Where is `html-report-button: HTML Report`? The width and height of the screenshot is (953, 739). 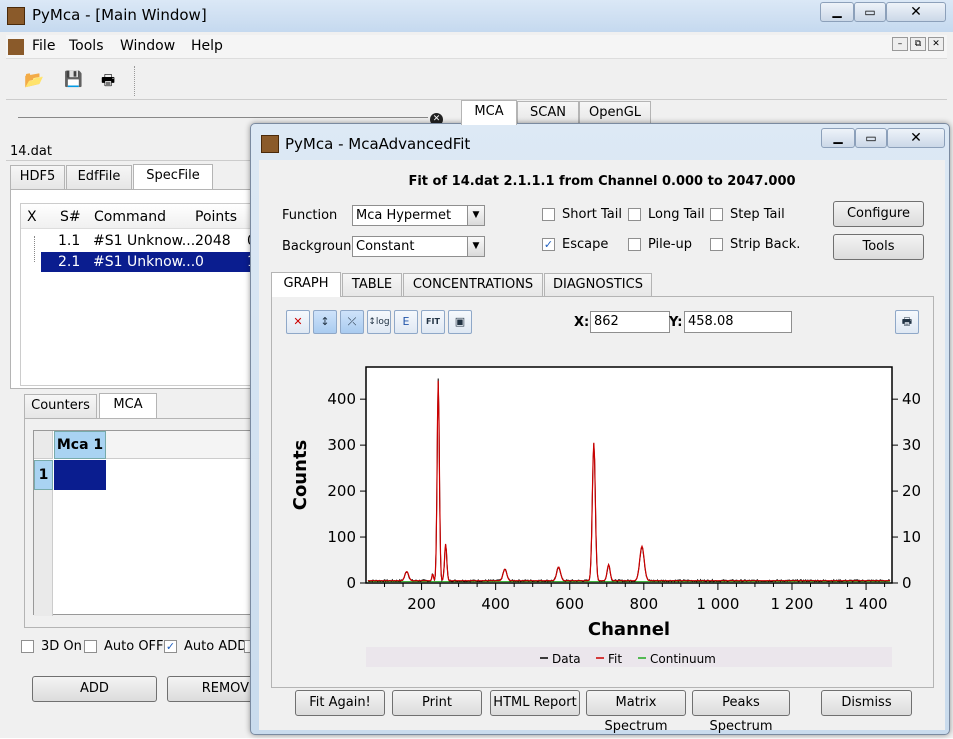
html-report-button: HTML Report is located at coordinates (535, 703).